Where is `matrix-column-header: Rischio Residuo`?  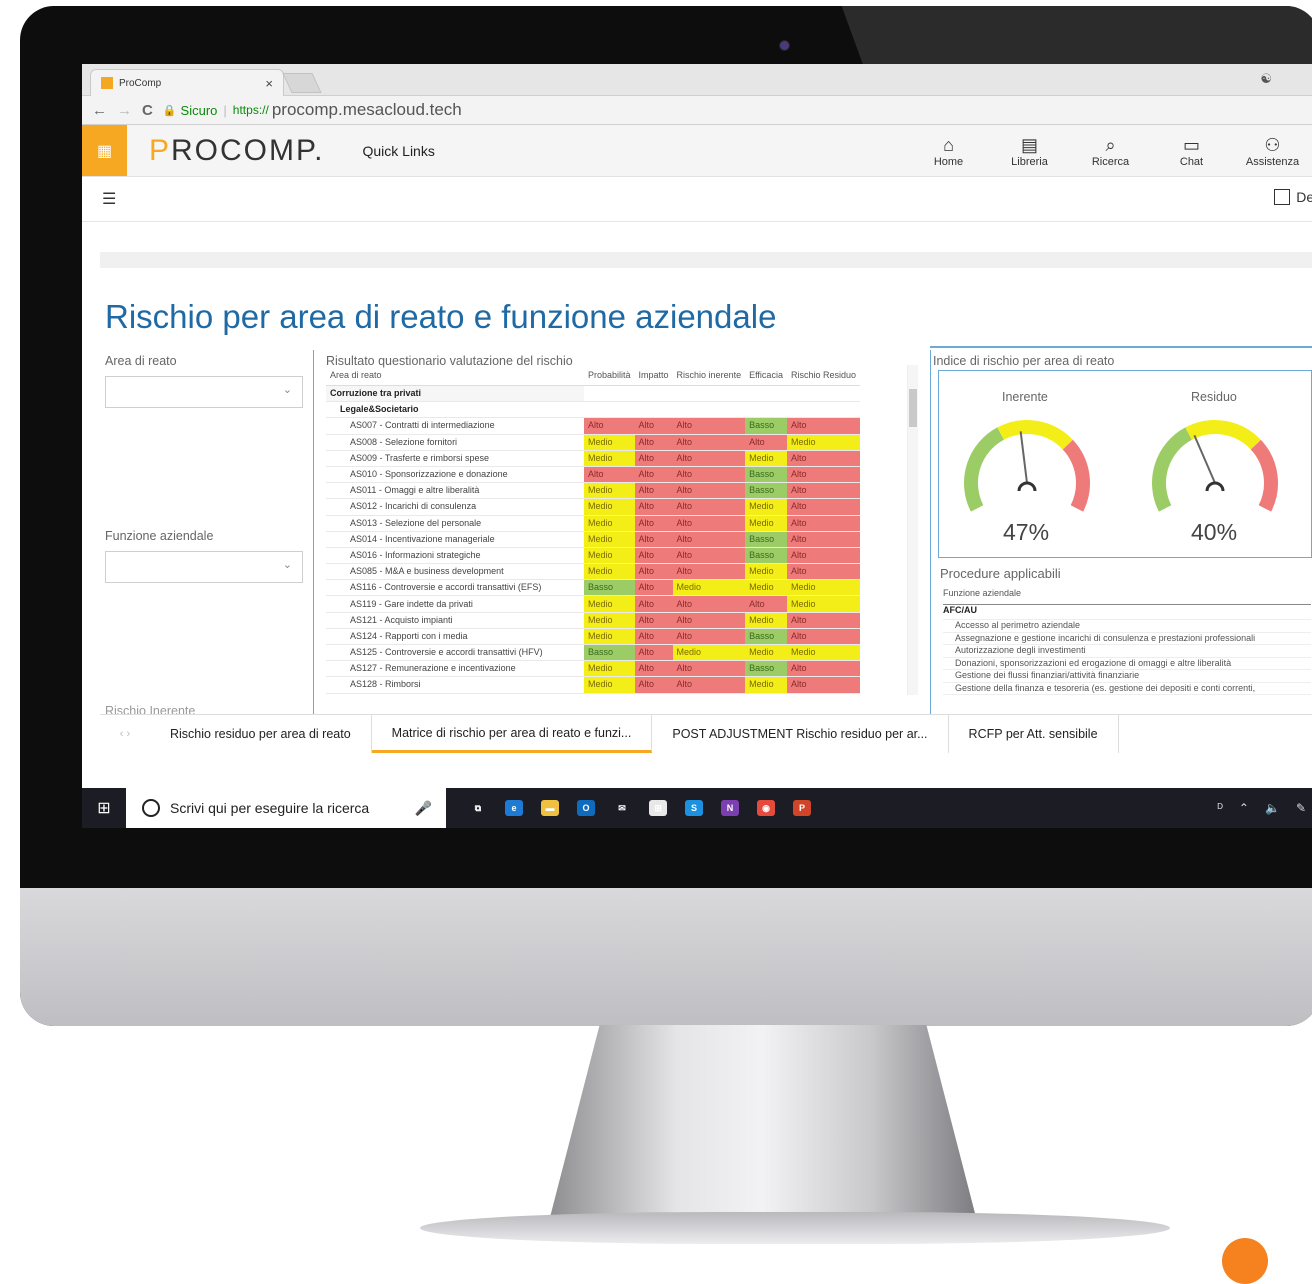 matrix-column-header: Rischio Residuo is located at coordinates (823, 375).